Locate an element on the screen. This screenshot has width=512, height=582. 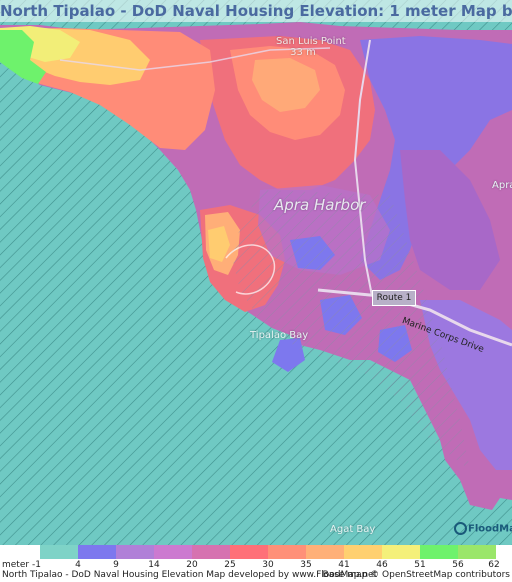
legend-tick: 9 is located at coordinates (116, 565).